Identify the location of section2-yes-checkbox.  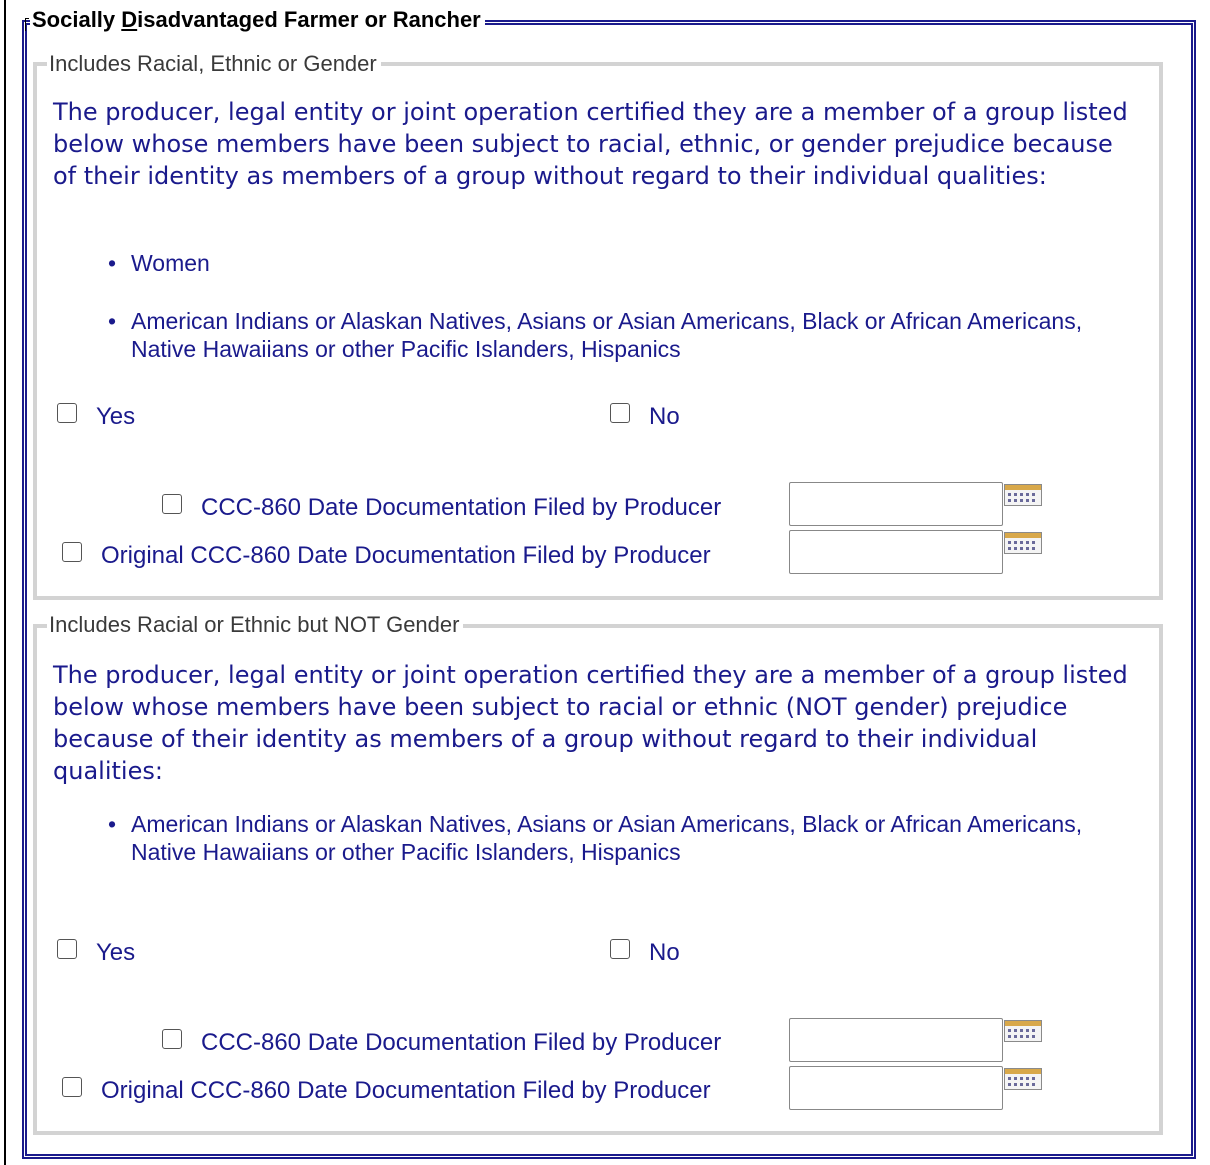
(67, 949).